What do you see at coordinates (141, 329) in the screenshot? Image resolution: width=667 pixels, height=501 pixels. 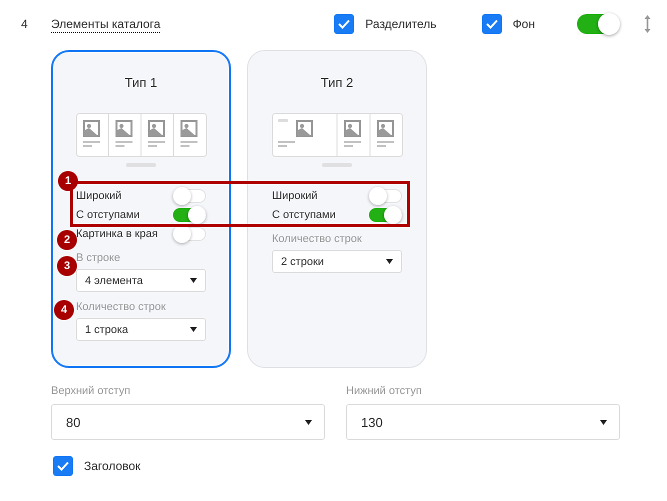 I see `dropdown: 1 строка` at bounding box center [141, 329].